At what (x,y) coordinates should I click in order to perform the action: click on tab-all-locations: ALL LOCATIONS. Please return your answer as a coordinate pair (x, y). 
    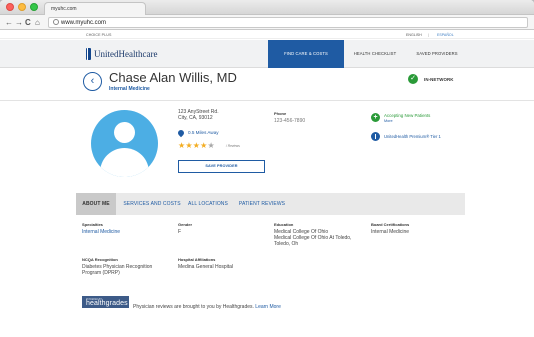
    Looking at the image, I should click on (208, 204).